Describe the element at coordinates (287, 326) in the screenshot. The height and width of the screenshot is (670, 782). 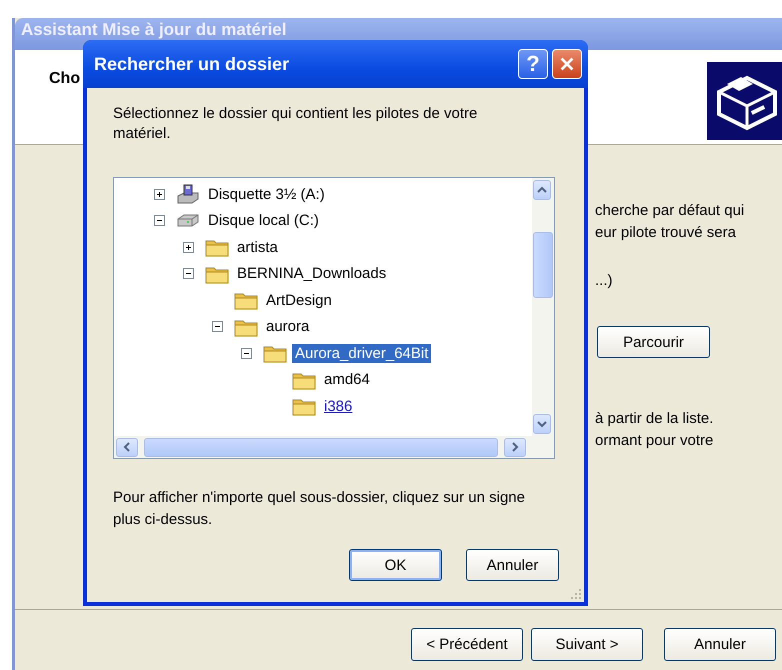
I see `folder-label: aurora` at that location.